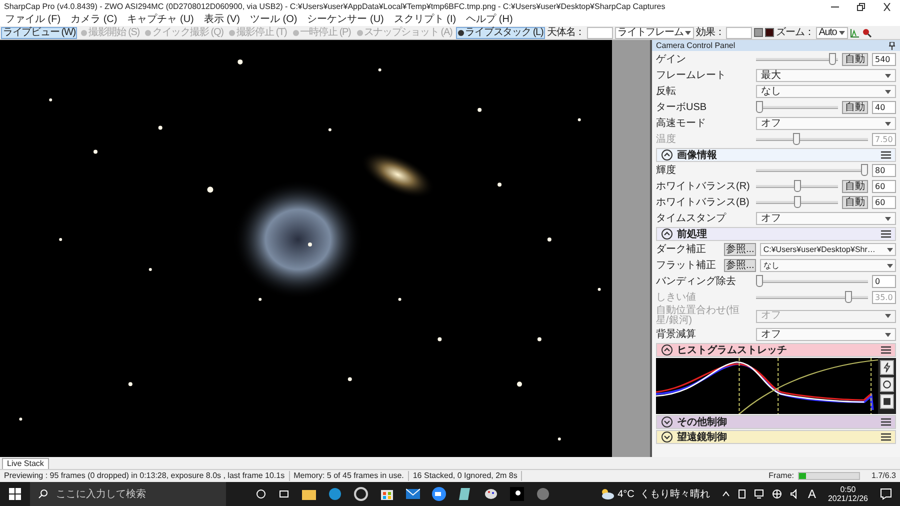 The image size is (900, 506). What do you see at coordinates (887, 401) in the screenshot?
I see `save-icon` at bounding box center [887, 401].